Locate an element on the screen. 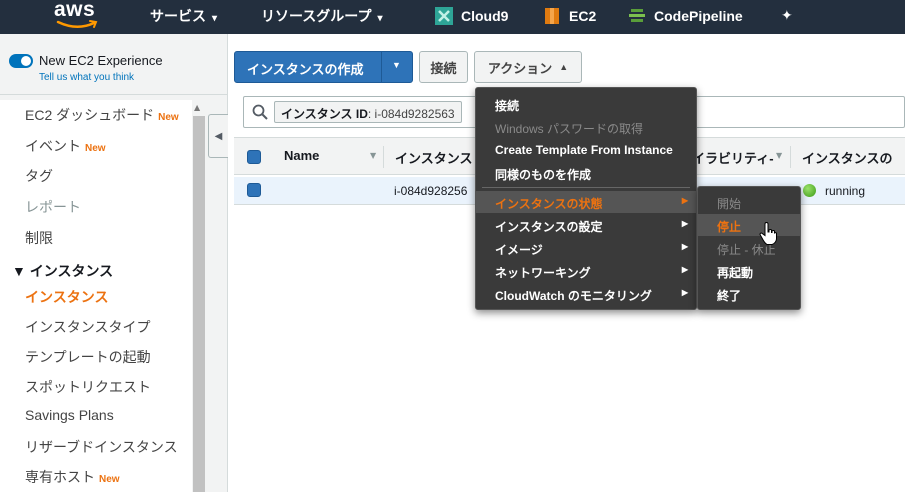 The width and height of the screenshot is (905, 492). chevron-left-icon: ◀ is located at coordinates (218, 136).